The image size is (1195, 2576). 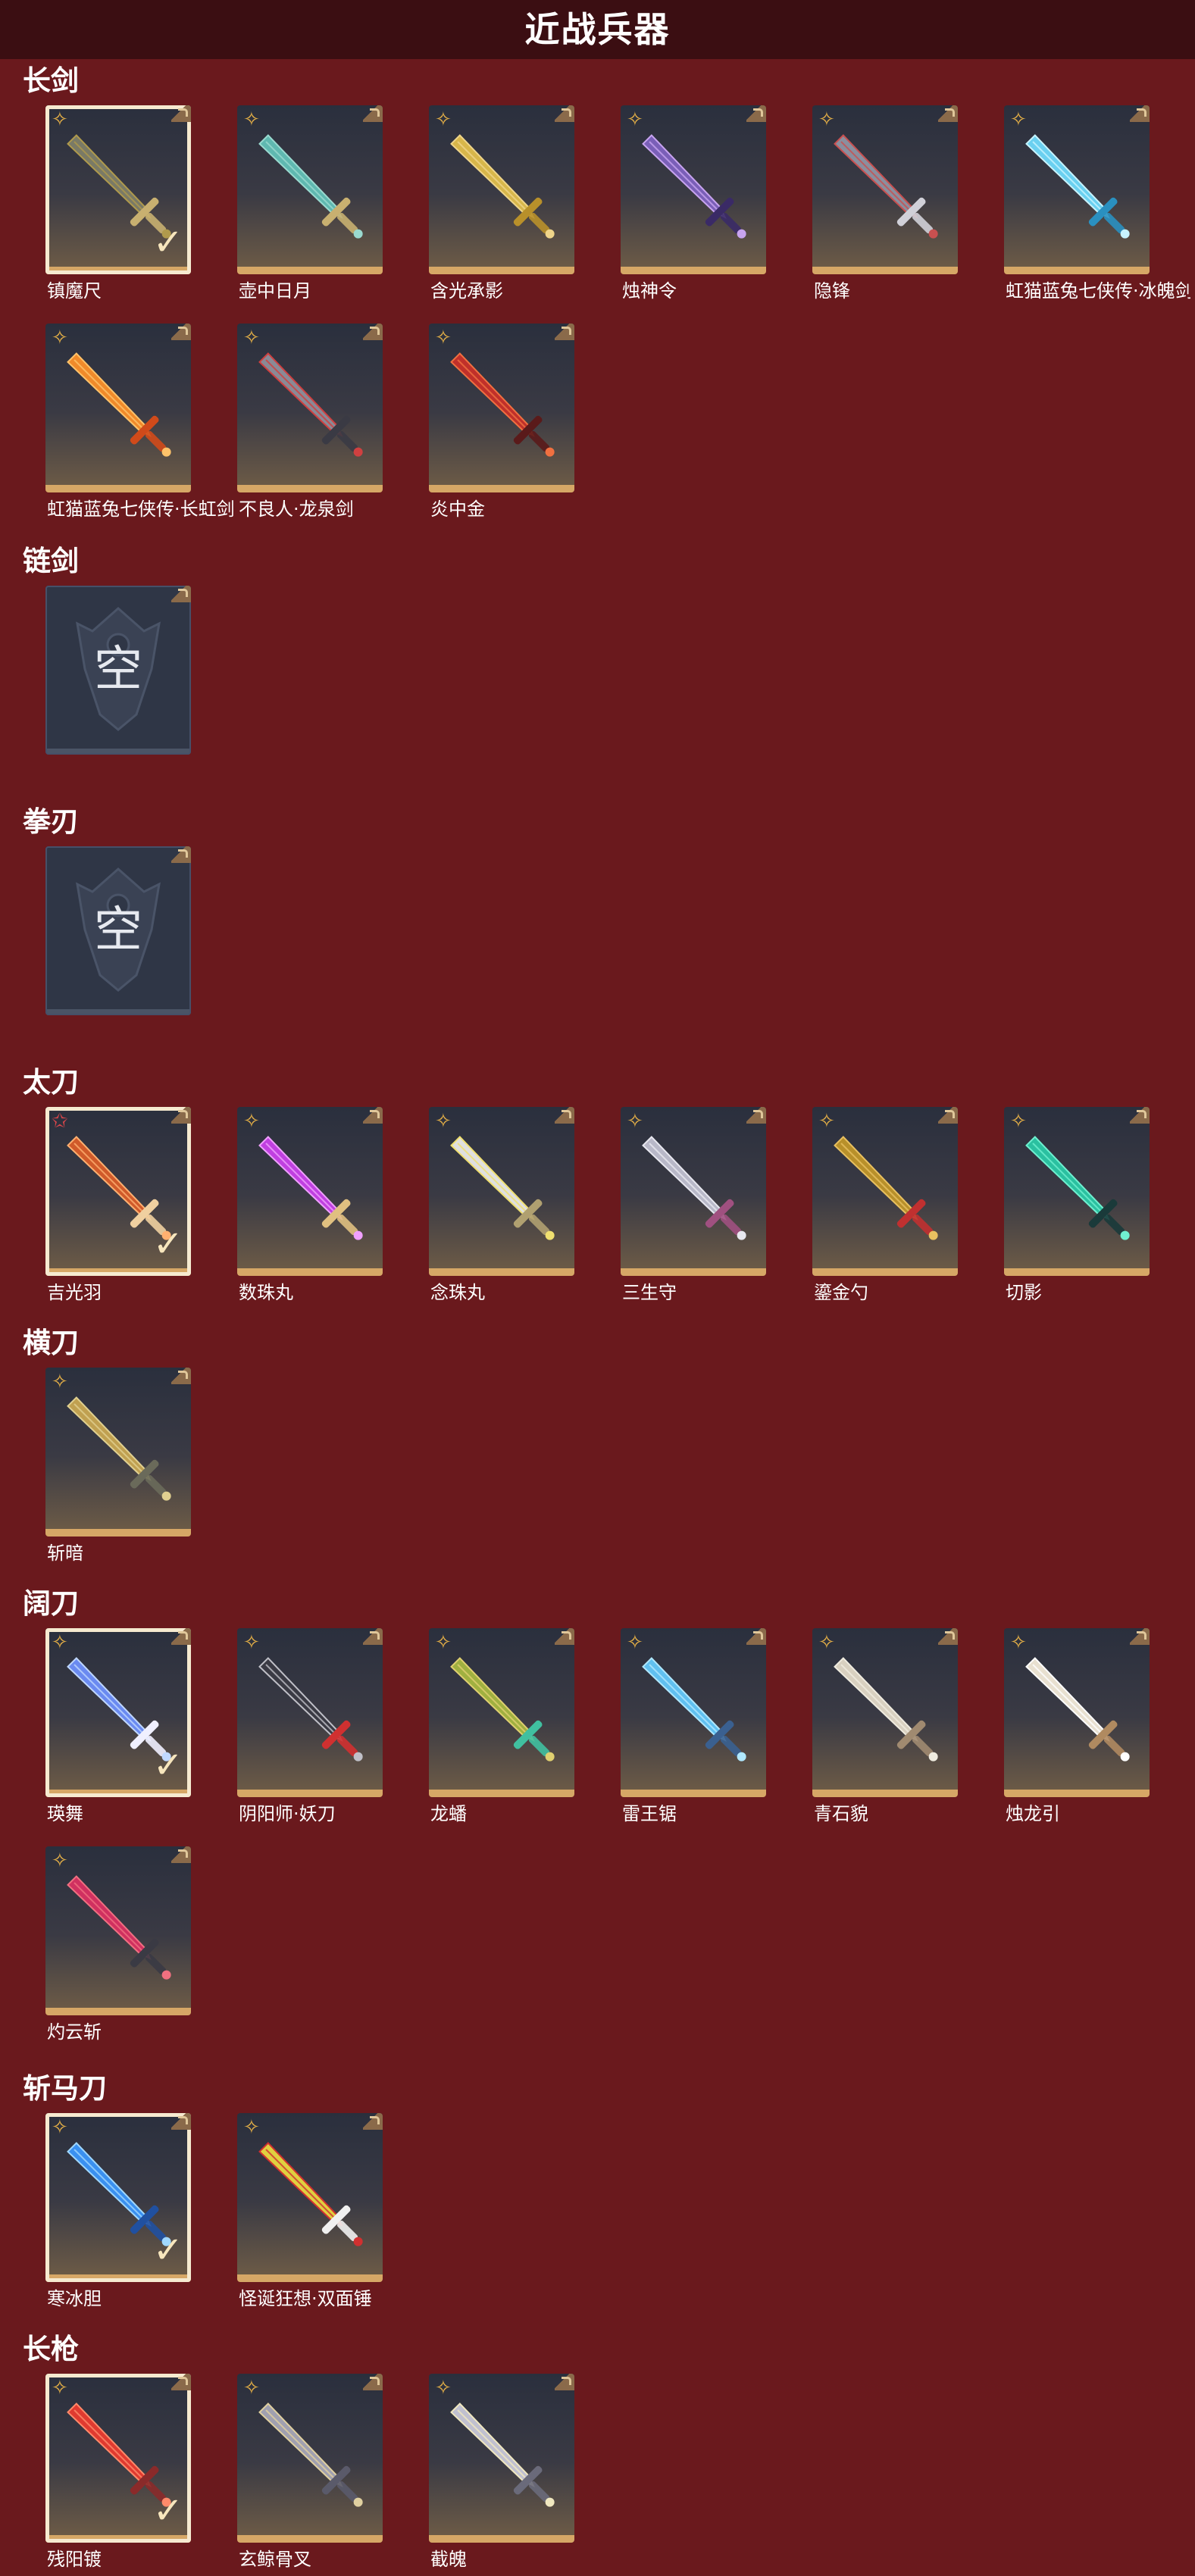 What do you see at coordinates (65, 2088) in the screenshot?
I see `section-title: 斩马刀` at bounding box center [65, 2088].